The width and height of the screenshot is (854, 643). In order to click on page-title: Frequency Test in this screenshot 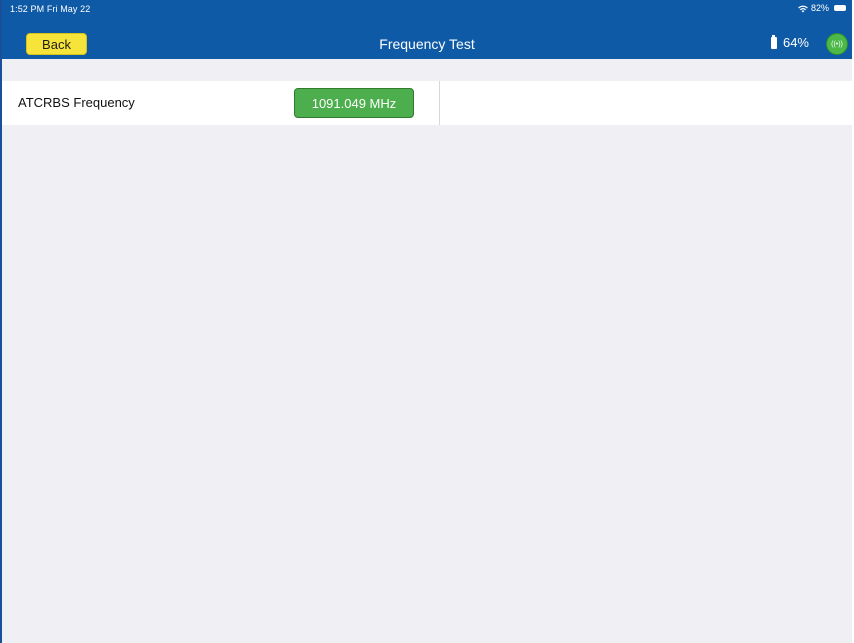, I will do `click(427, 44)`.